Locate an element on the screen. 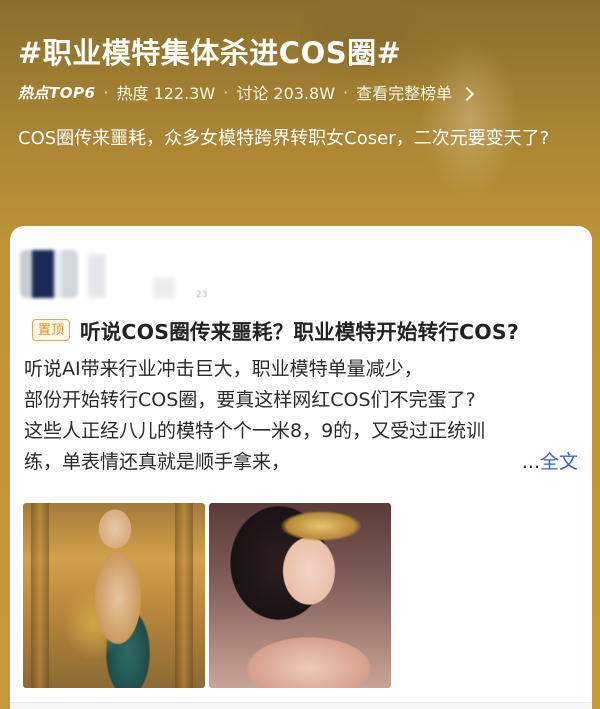 The height and width of the screenshot is (709, 600). full-text-label: 全文 is located at coordinates (558, 462).